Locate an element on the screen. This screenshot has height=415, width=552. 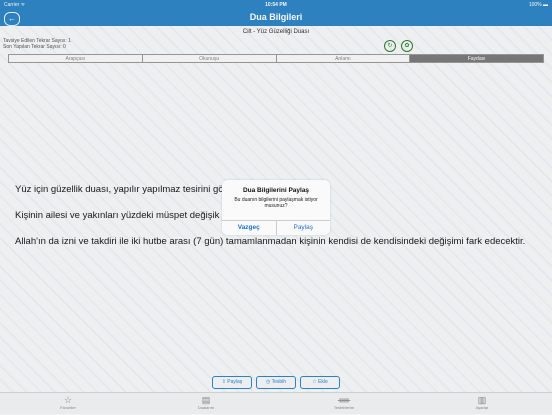
alert-title: Dua Bilgilerini Paylaş is located at coordinates (276, 190).